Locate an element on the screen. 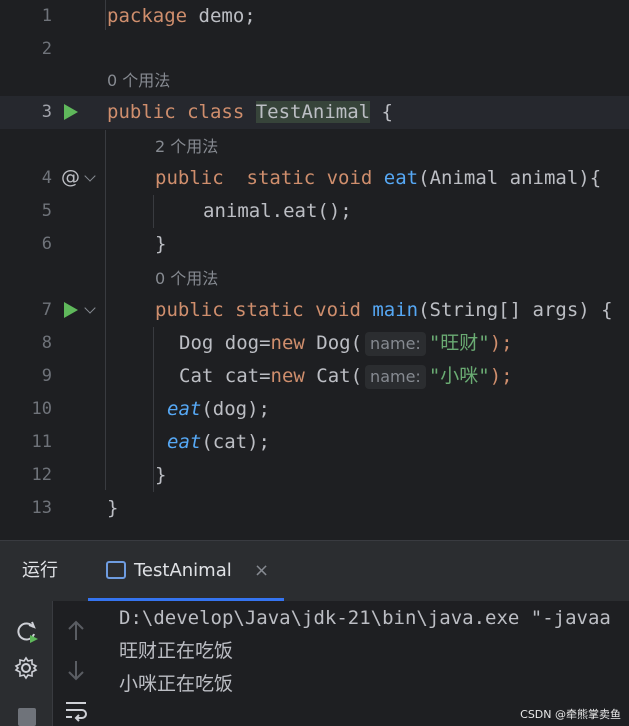 This screenshot has height=726, width=629. code-line-10: 10 eat(dog); is located at coordinates (314, 409).